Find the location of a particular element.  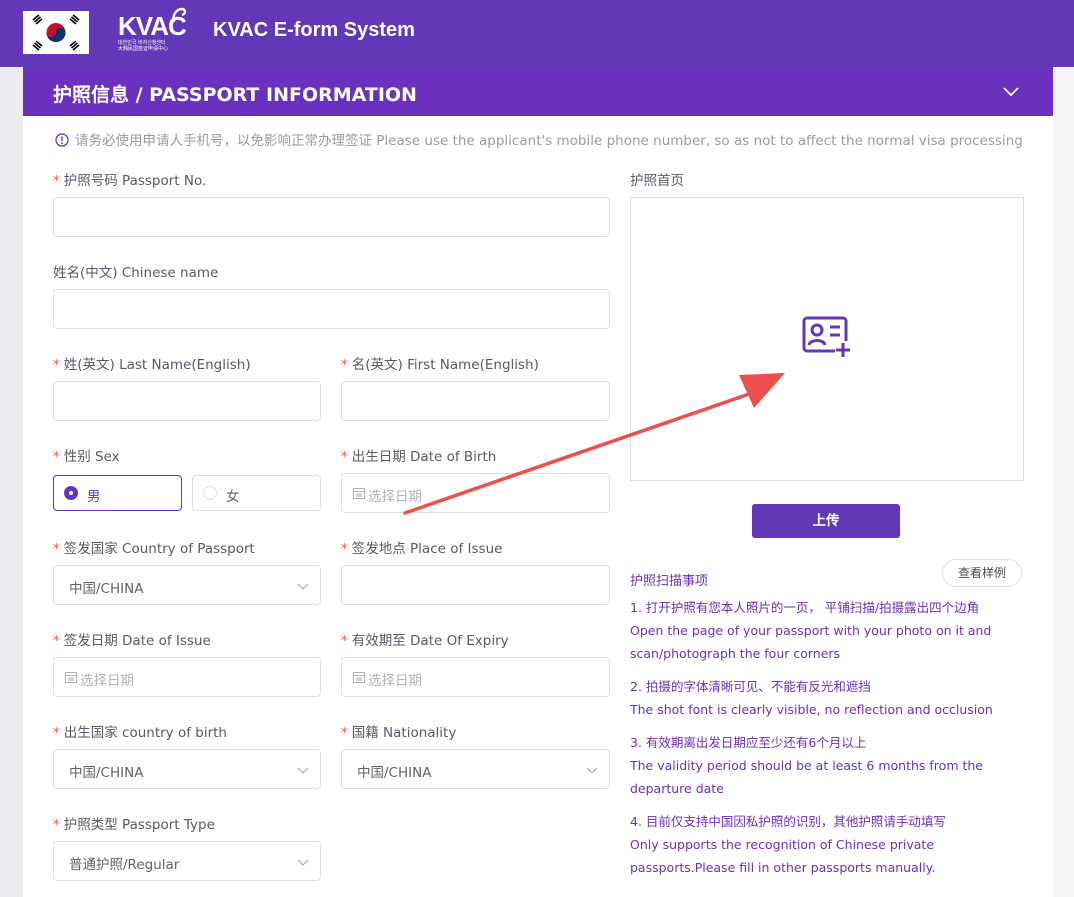

chinese-name-input is located at coordinates (331, 309).